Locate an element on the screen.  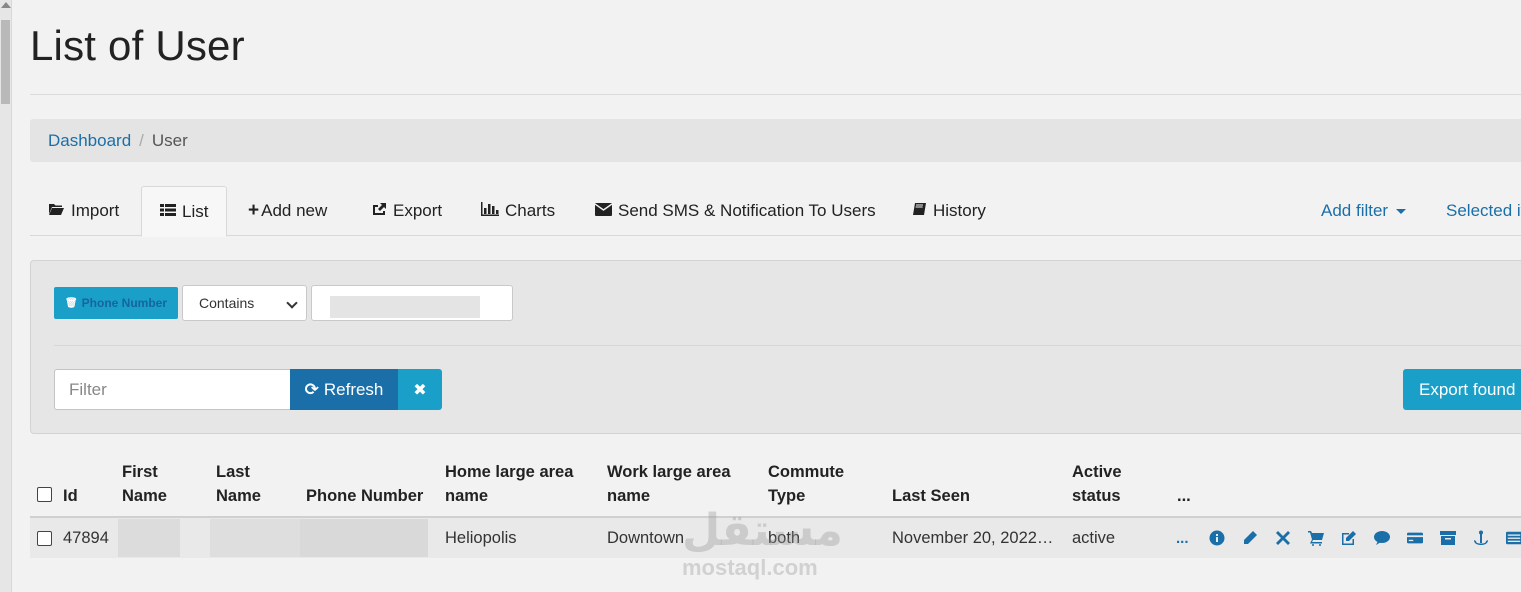
tab-list: List is located at coordinates (184, 211).